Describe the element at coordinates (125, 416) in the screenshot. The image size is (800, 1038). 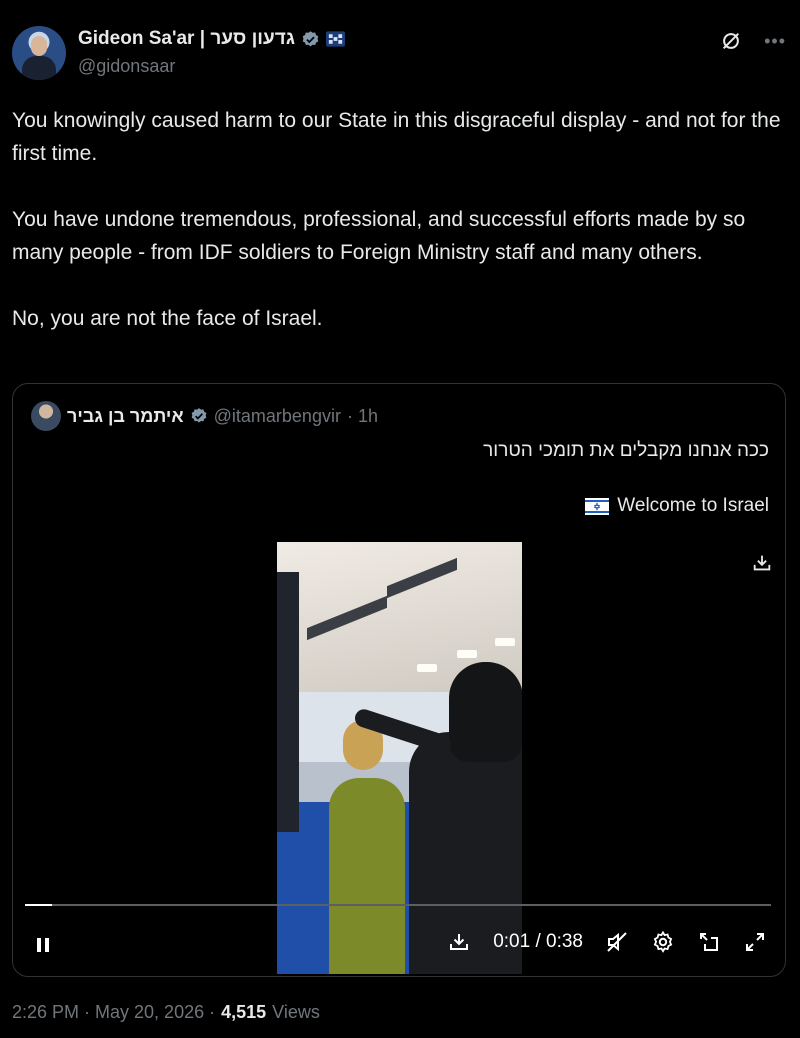
I see `quoted-author-name: איתמר בן גביר` at that location.